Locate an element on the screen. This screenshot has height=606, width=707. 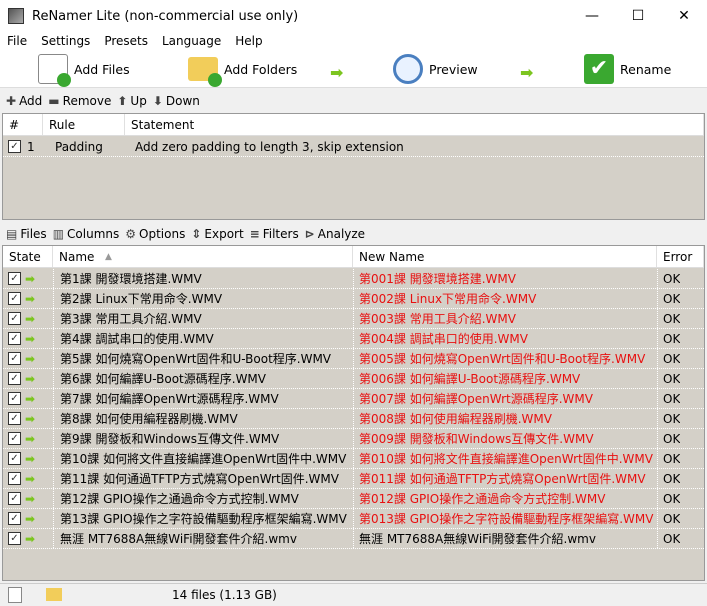
close-button: ✕ is located at coordinates (684, 16).